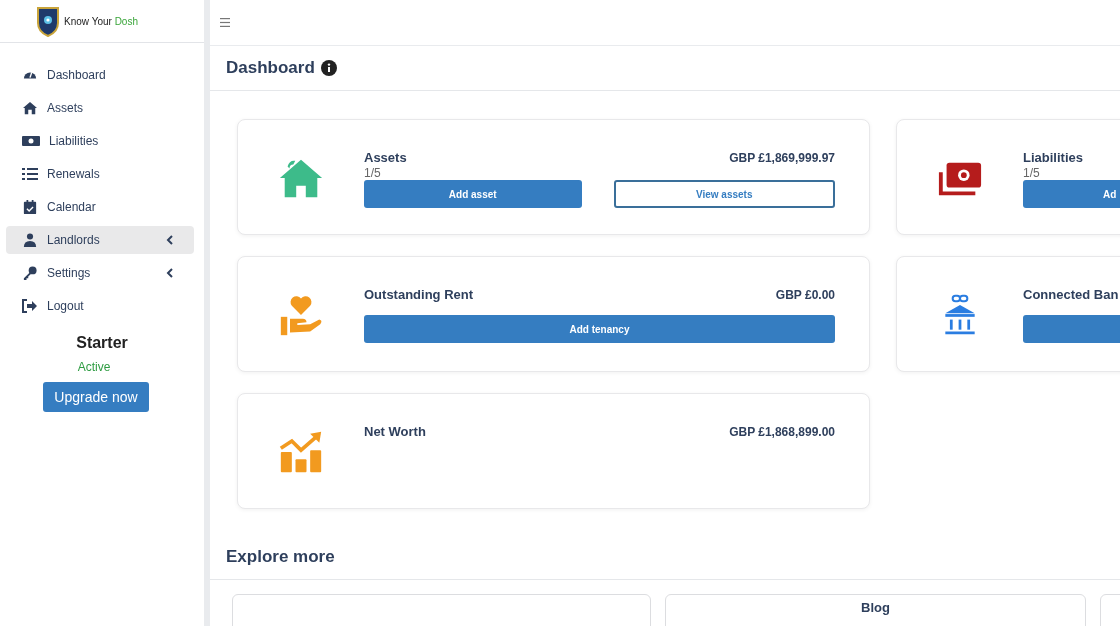  I want to click on logout-icon, so click(30, 306).